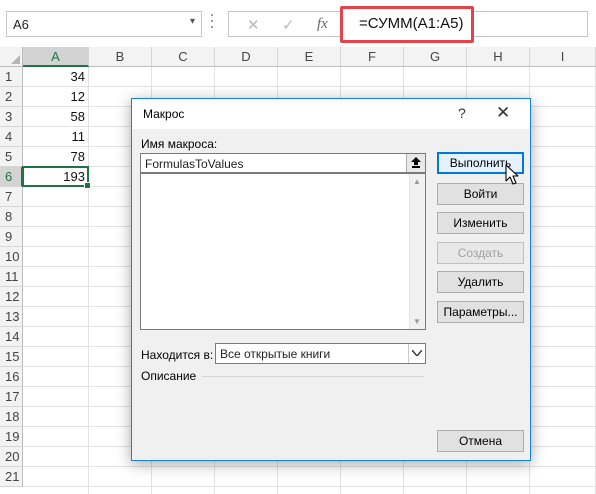 This screenshot has width=596, height=494. What do you see at coordinates (275, 354) in the screenshot?
I see `location-value: Все открытые книги` at bounding box center [275, 354].